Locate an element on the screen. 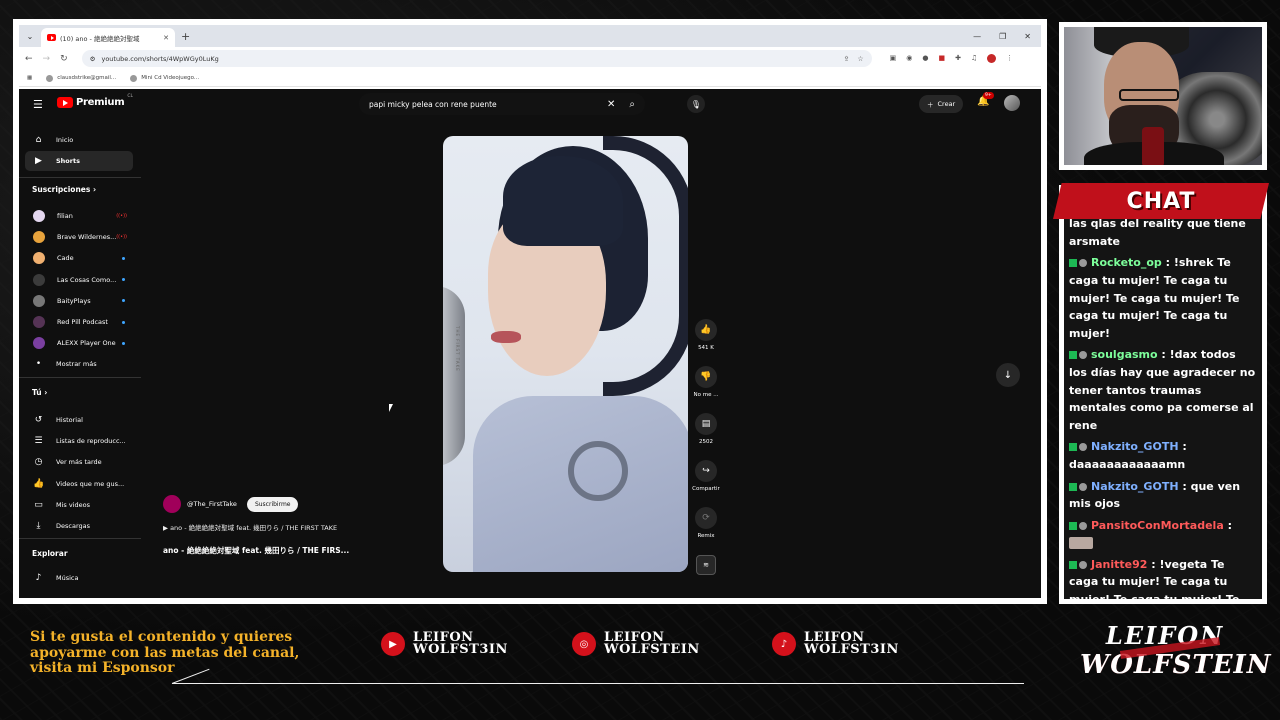 The image size is (1280, 720). comments-button: ▤ 2502 is located at coordinates (706, 429).